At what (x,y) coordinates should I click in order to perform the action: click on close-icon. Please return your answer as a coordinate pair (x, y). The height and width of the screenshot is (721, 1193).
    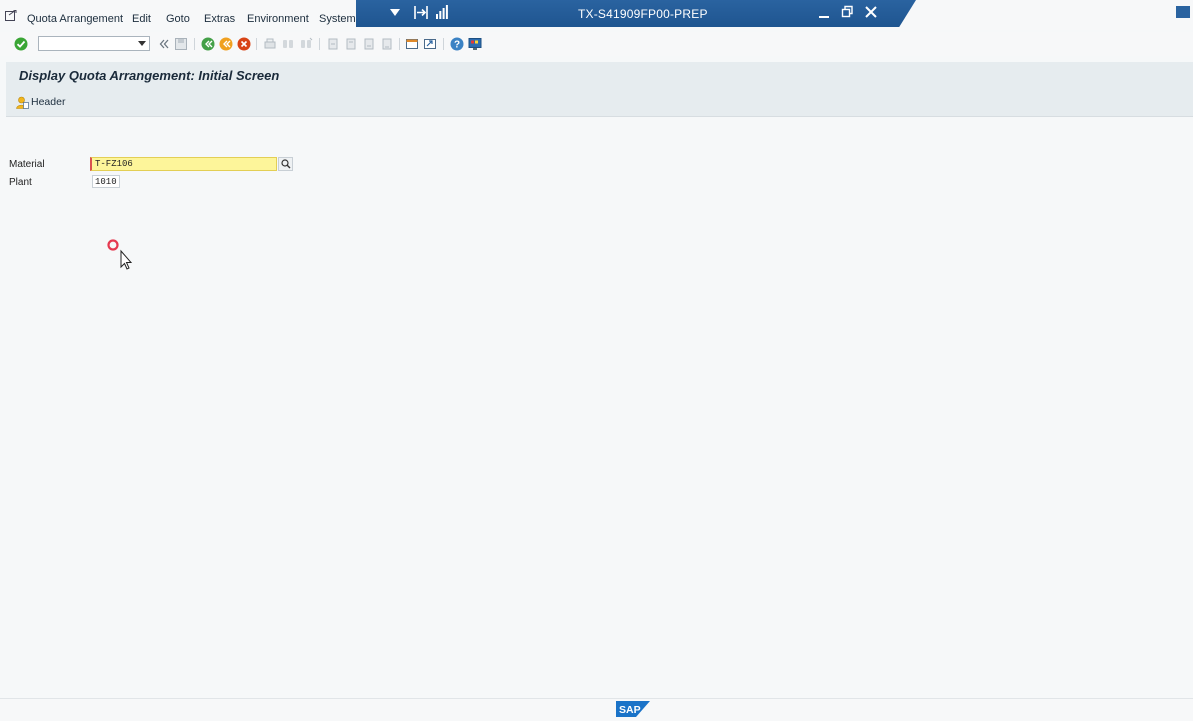
    Looking at the image, I should click on (871, 13).